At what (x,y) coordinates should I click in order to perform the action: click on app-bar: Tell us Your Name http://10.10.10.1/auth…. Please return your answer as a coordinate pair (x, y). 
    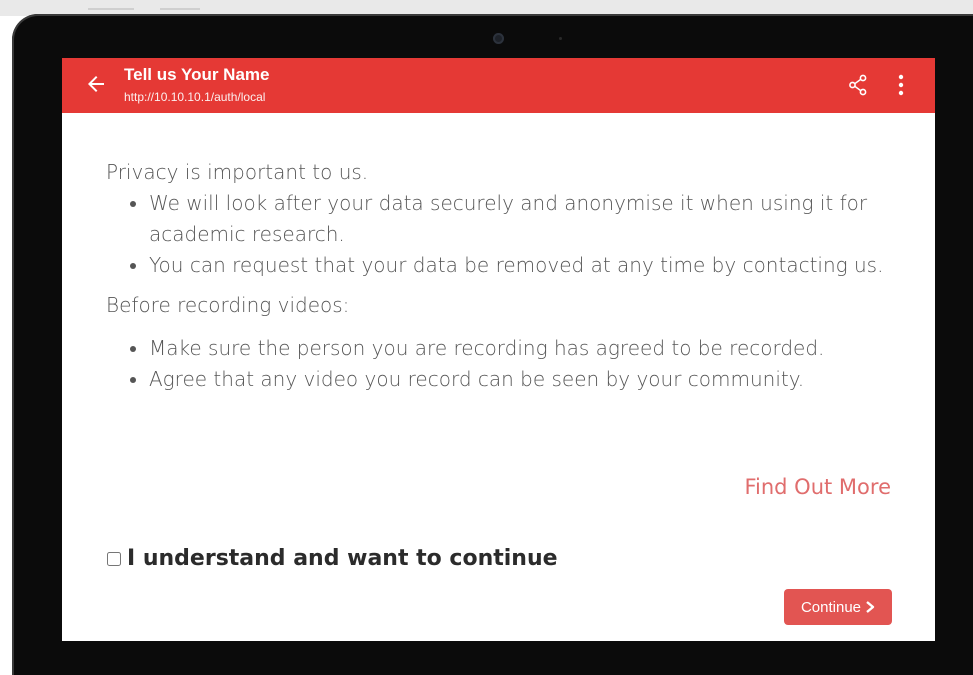
    Looking at the image, I should click on (498, 85).